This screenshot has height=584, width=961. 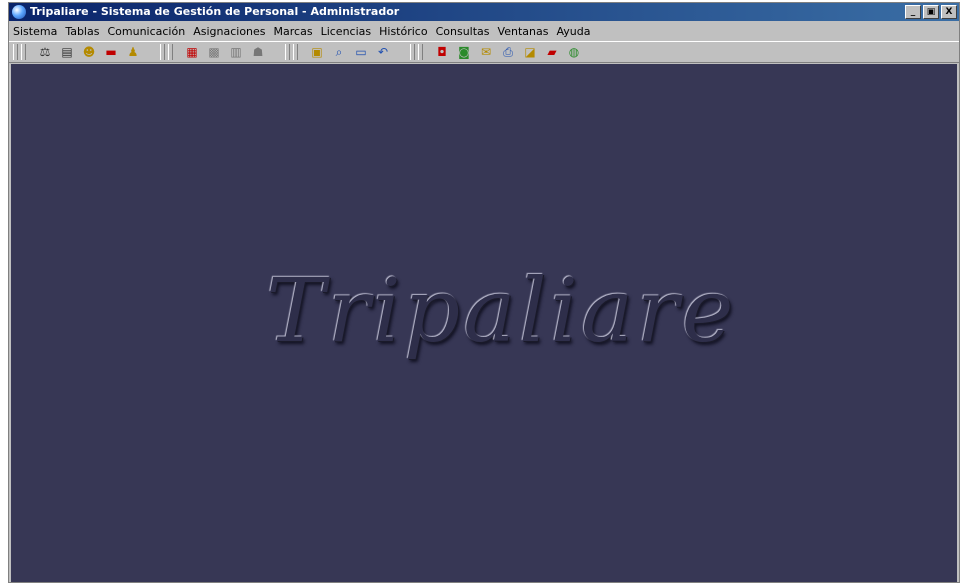 What do you see at coordinates (339, 52) in the screenshot?
I see `search-icon: ⌕` at bounding box center [339, 52].